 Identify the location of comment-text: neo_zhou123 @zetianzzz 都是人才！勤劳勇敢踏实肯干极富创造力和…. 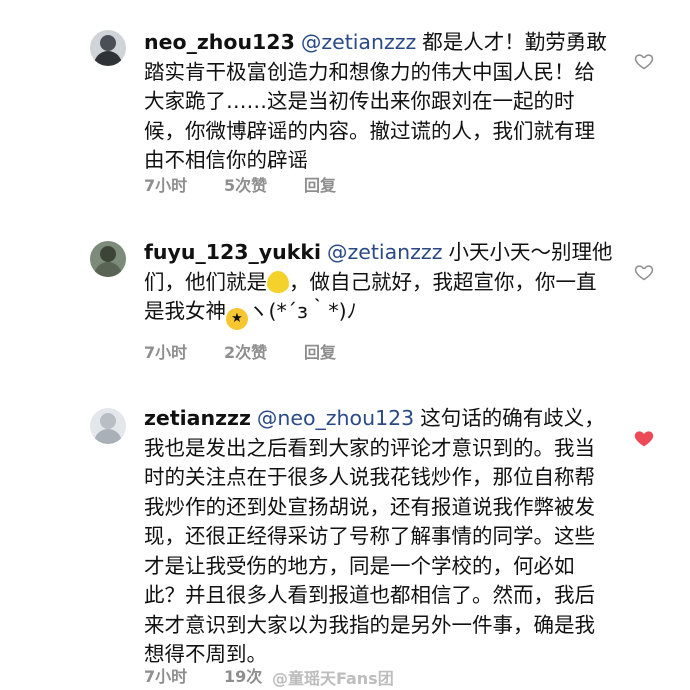
(379, 102).